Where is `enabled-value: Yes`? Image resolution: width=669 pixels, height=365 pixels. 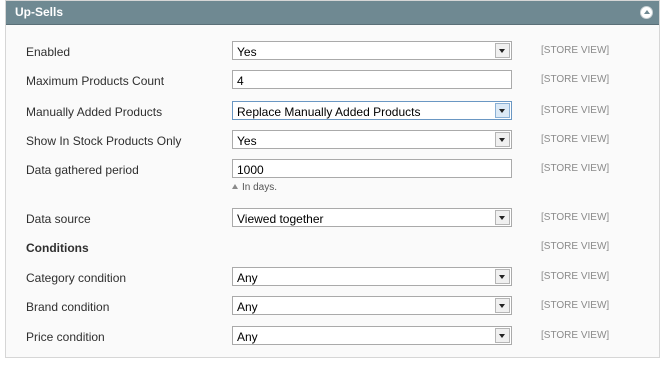 enabled-value: Yes is located at coordinates (247, 52).